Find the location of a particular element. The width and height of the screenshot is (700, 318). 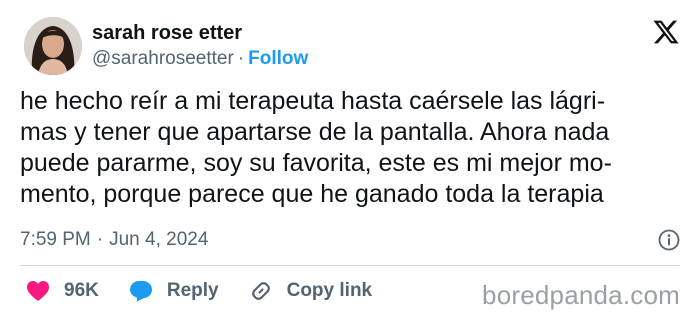

divider is located at coordinates (350, 265).